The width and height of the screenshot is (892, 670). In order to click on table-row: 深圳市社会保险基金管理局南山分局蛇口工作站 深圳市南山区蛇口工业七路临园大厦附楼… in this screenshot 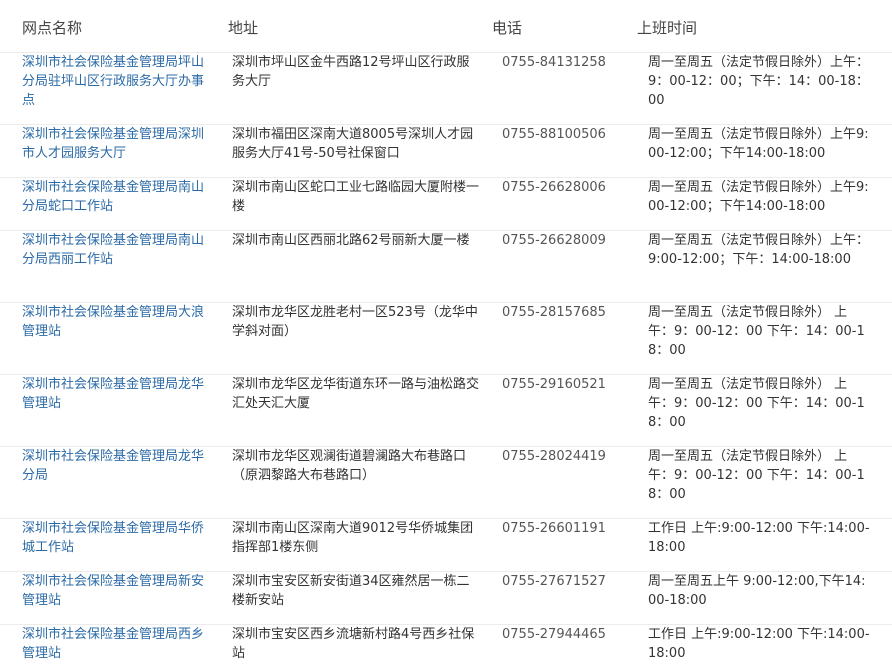, I will do `click(446, 201)`.